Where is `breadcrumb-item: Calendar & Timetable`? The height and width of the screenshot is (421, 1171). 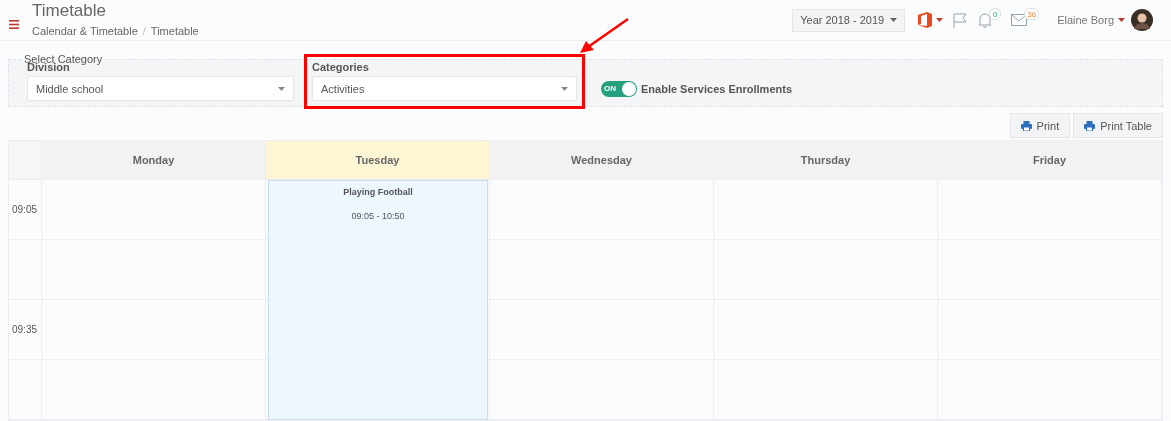 breadcrumb-item: Calendar & Timetable is located at coordinates (85, 30).